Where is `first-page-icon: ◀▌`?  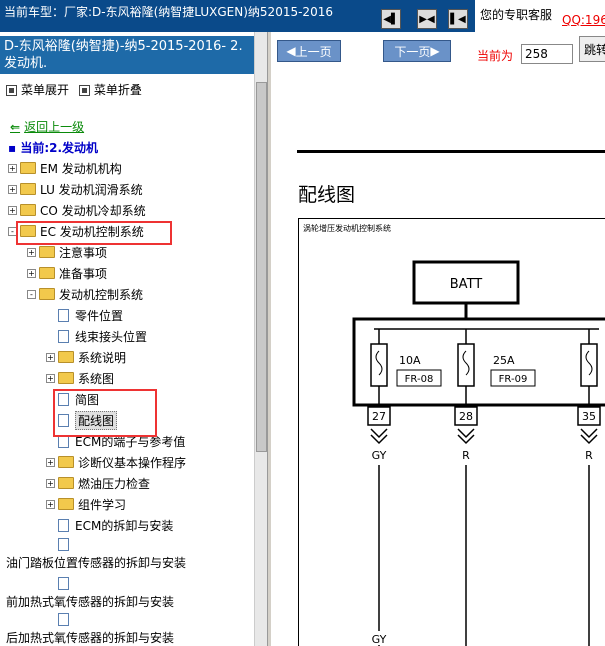 first-page-icon: ◀▌ is located at coordinates (391, 19).